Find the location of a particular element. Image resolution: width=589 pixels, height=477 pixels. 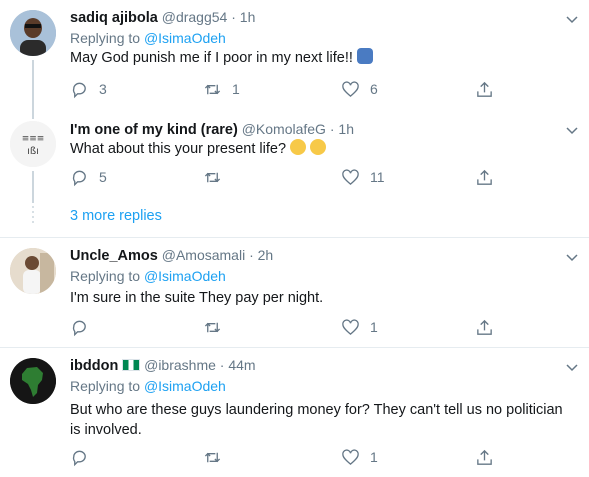

handle: @Amosamali is located at coordinates (203, 255).